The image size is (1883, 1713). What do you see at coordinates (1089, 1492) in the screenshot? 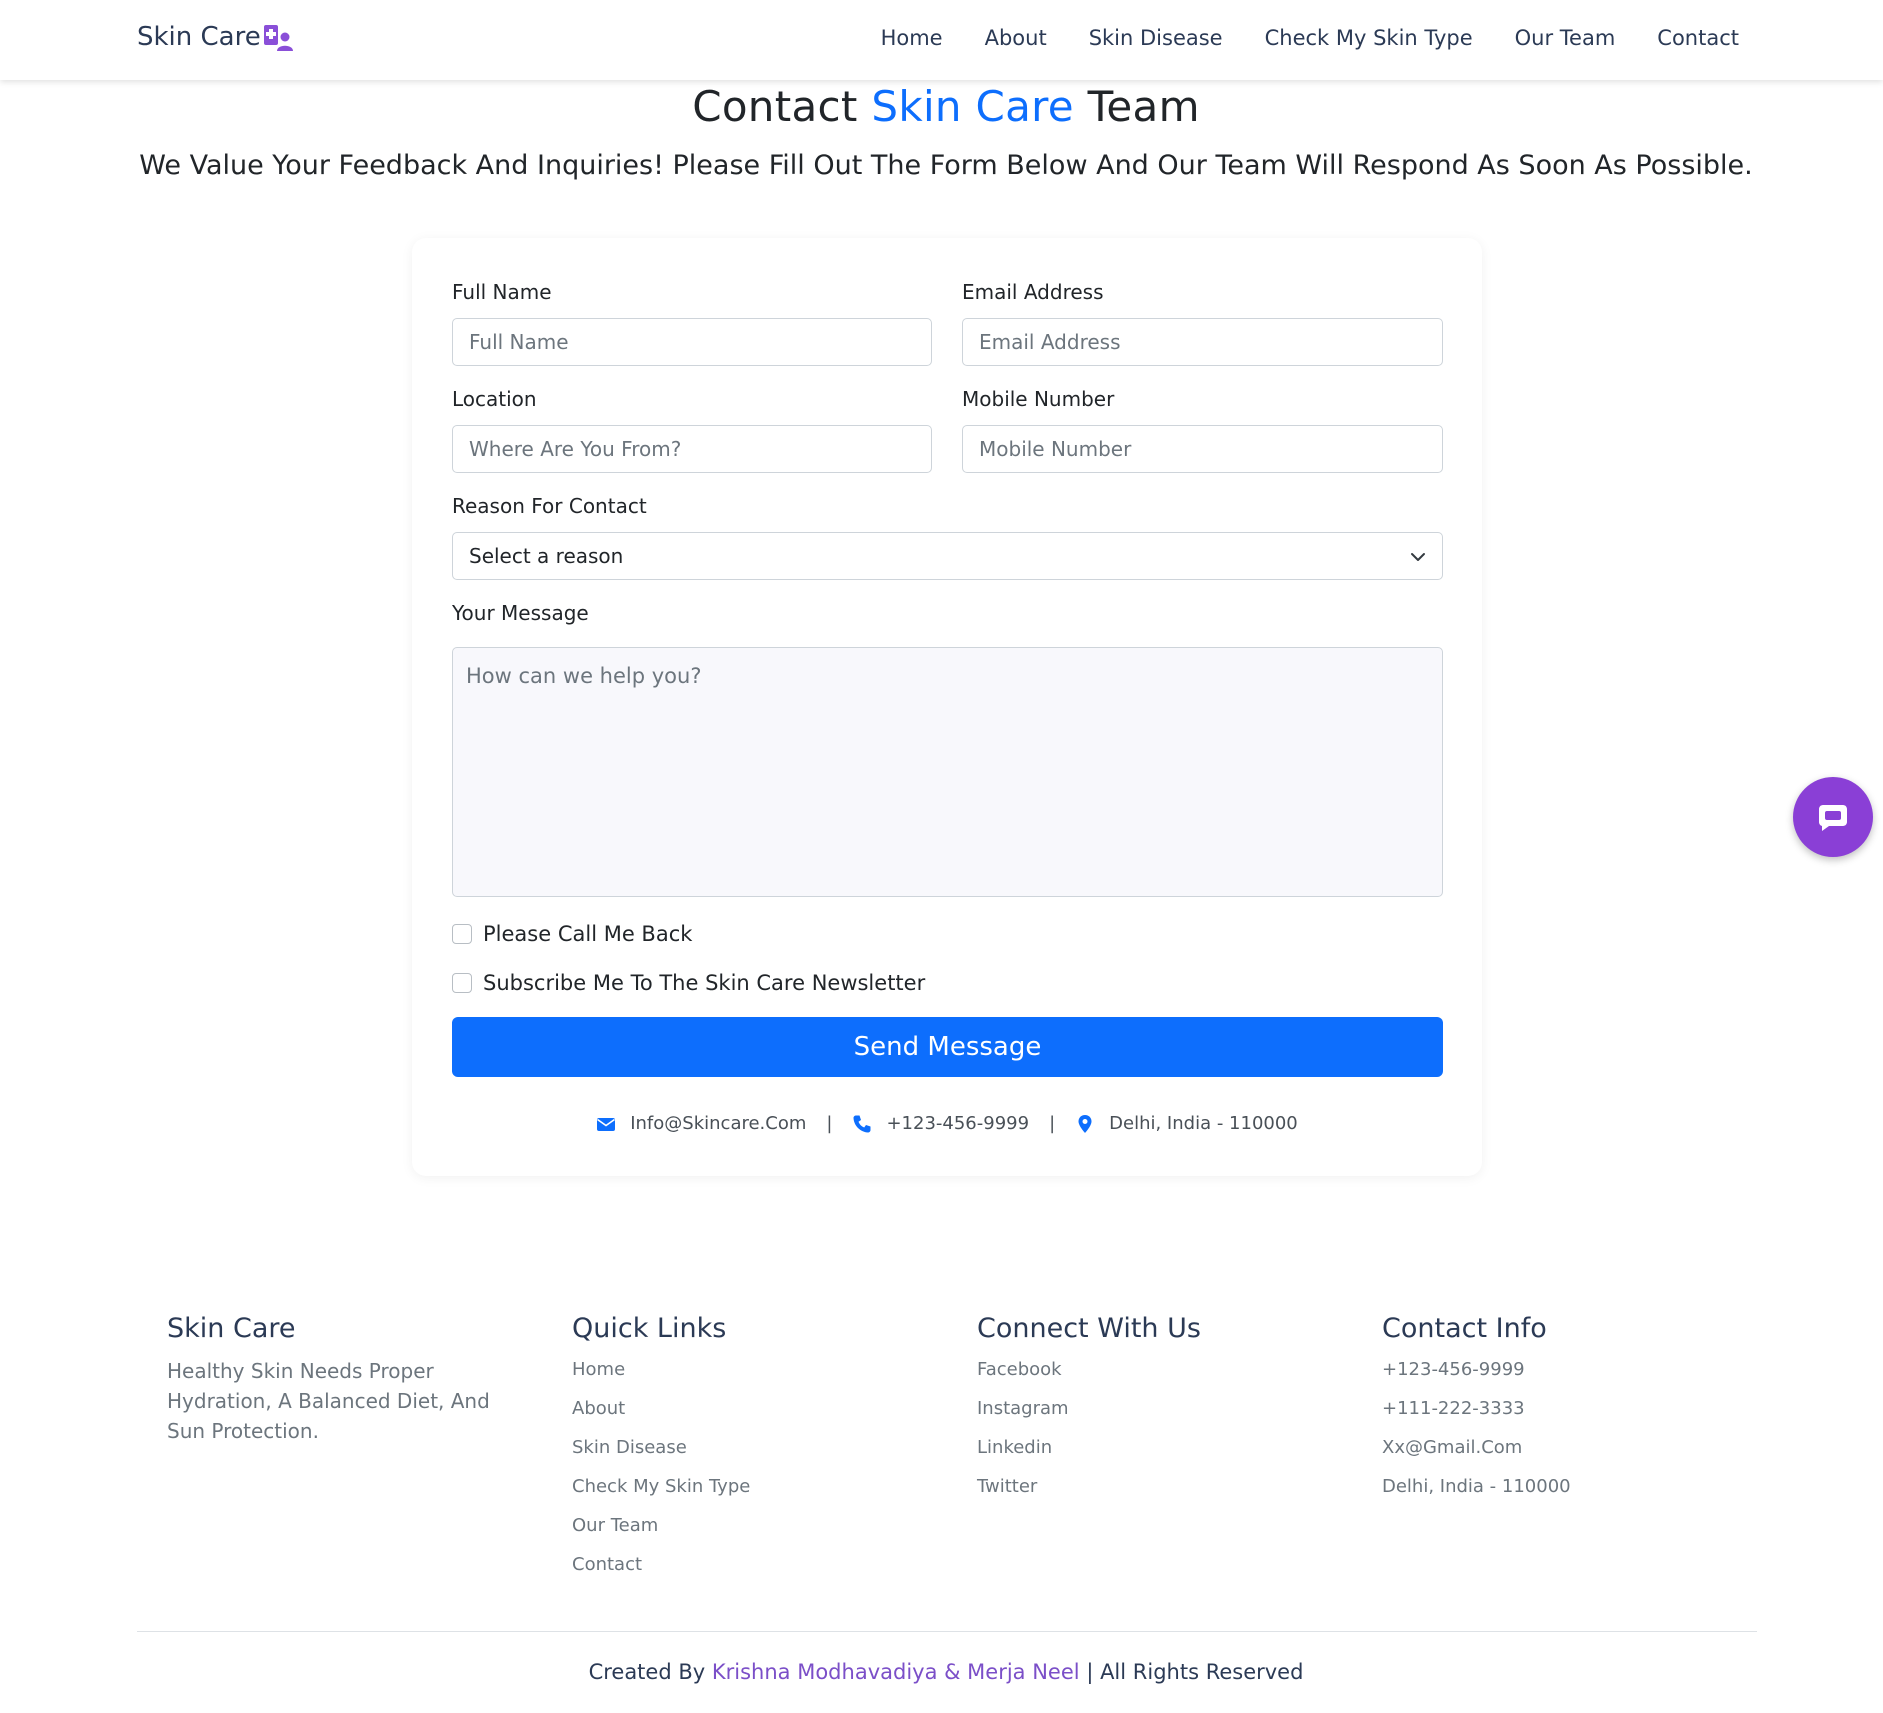
I see `footer-link-twitter: Twitter` at bounding box center [1089, 1492].